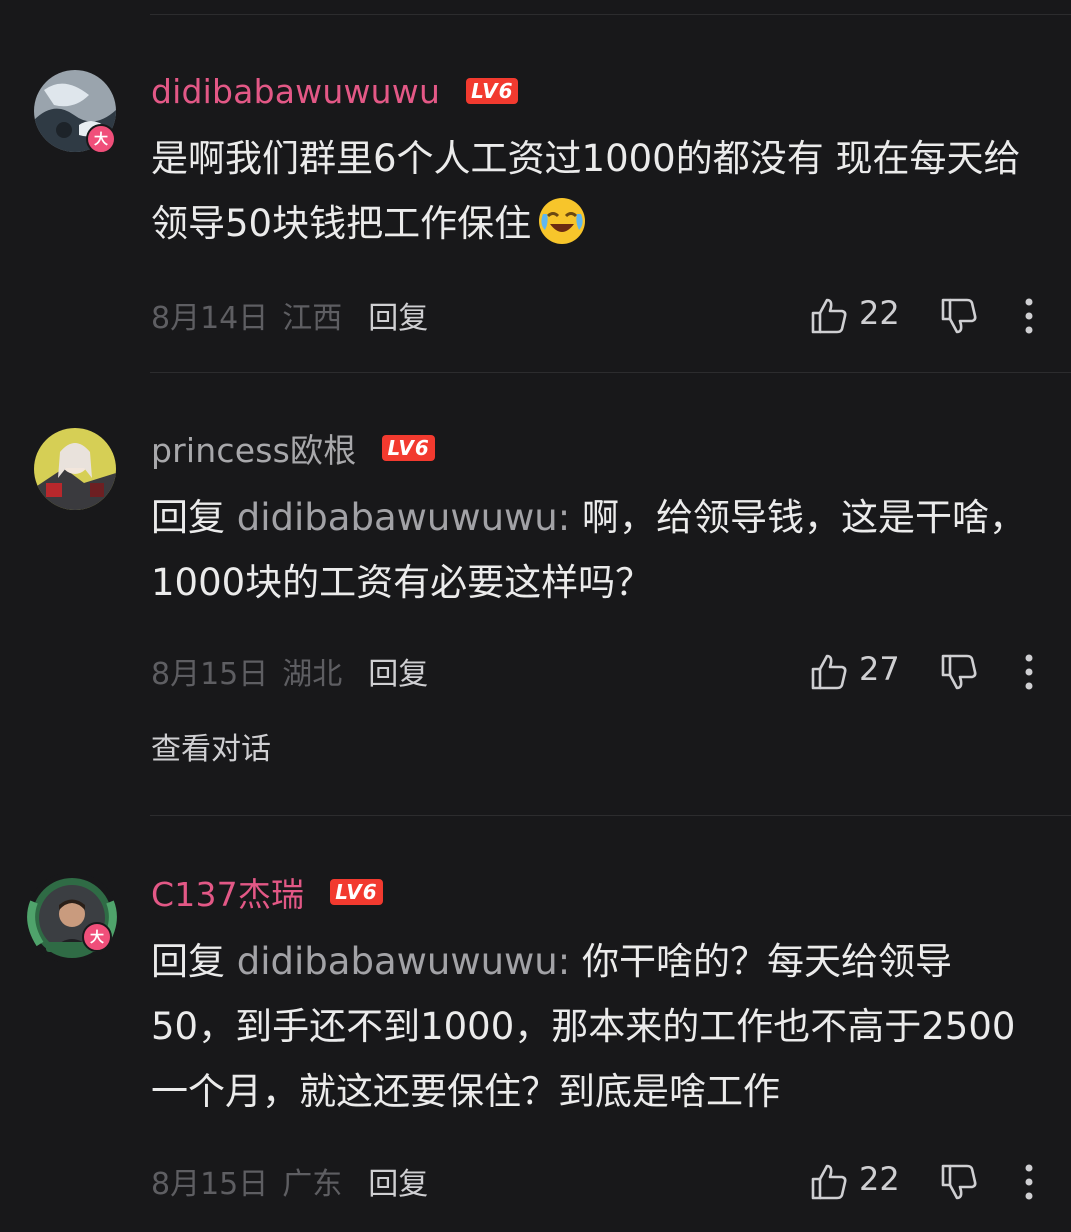  What do you see at coordinates (921, 671) in the screenshot?
I see `comment-actions: 27` at bounding box center [921, 671].